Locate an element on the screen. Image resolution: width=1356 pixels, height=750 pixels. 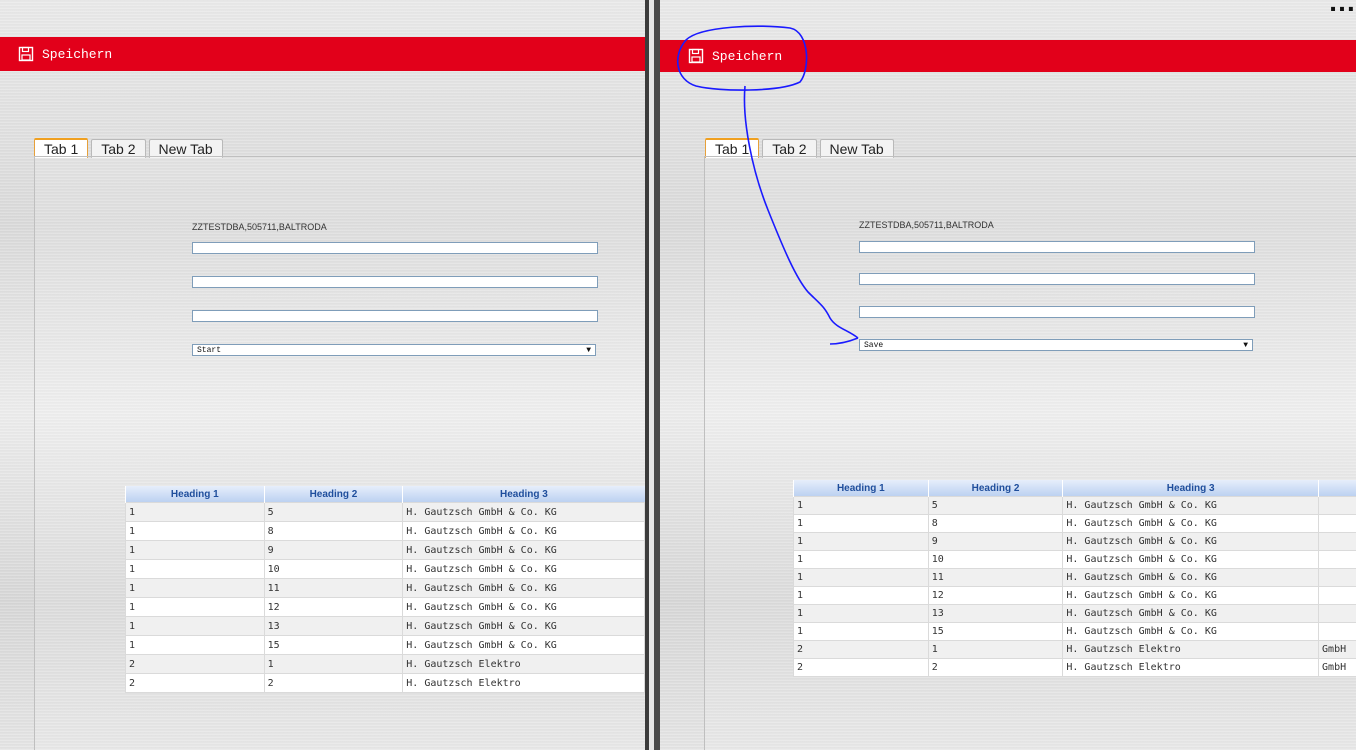
table-row: 2 1 H. Gautzsch Elektro is located at coordinates (385, 664).